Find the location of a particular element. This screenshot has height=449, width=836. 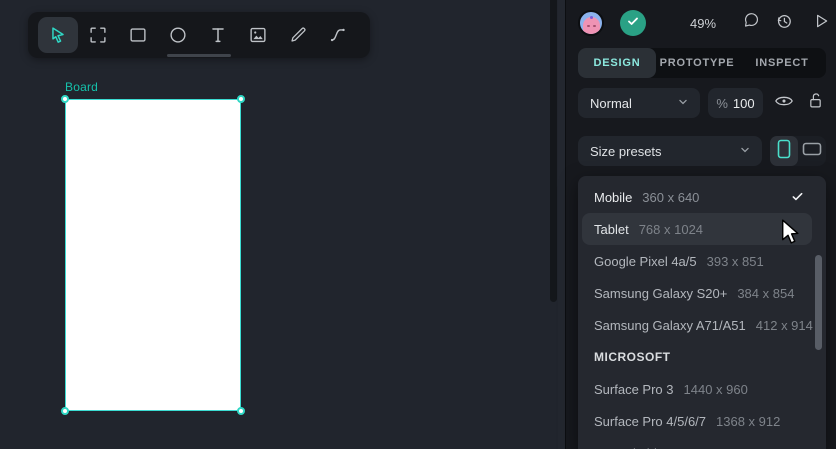

history-button is located at coordinates (784, 23).